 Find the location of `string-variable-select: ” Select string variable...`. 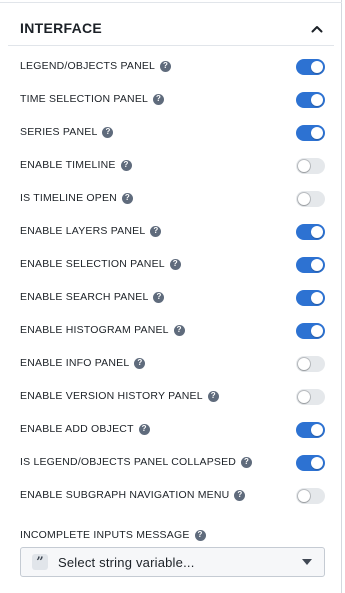

string-variable-select: ” Select string variable... is located at coordinates (172, 562).